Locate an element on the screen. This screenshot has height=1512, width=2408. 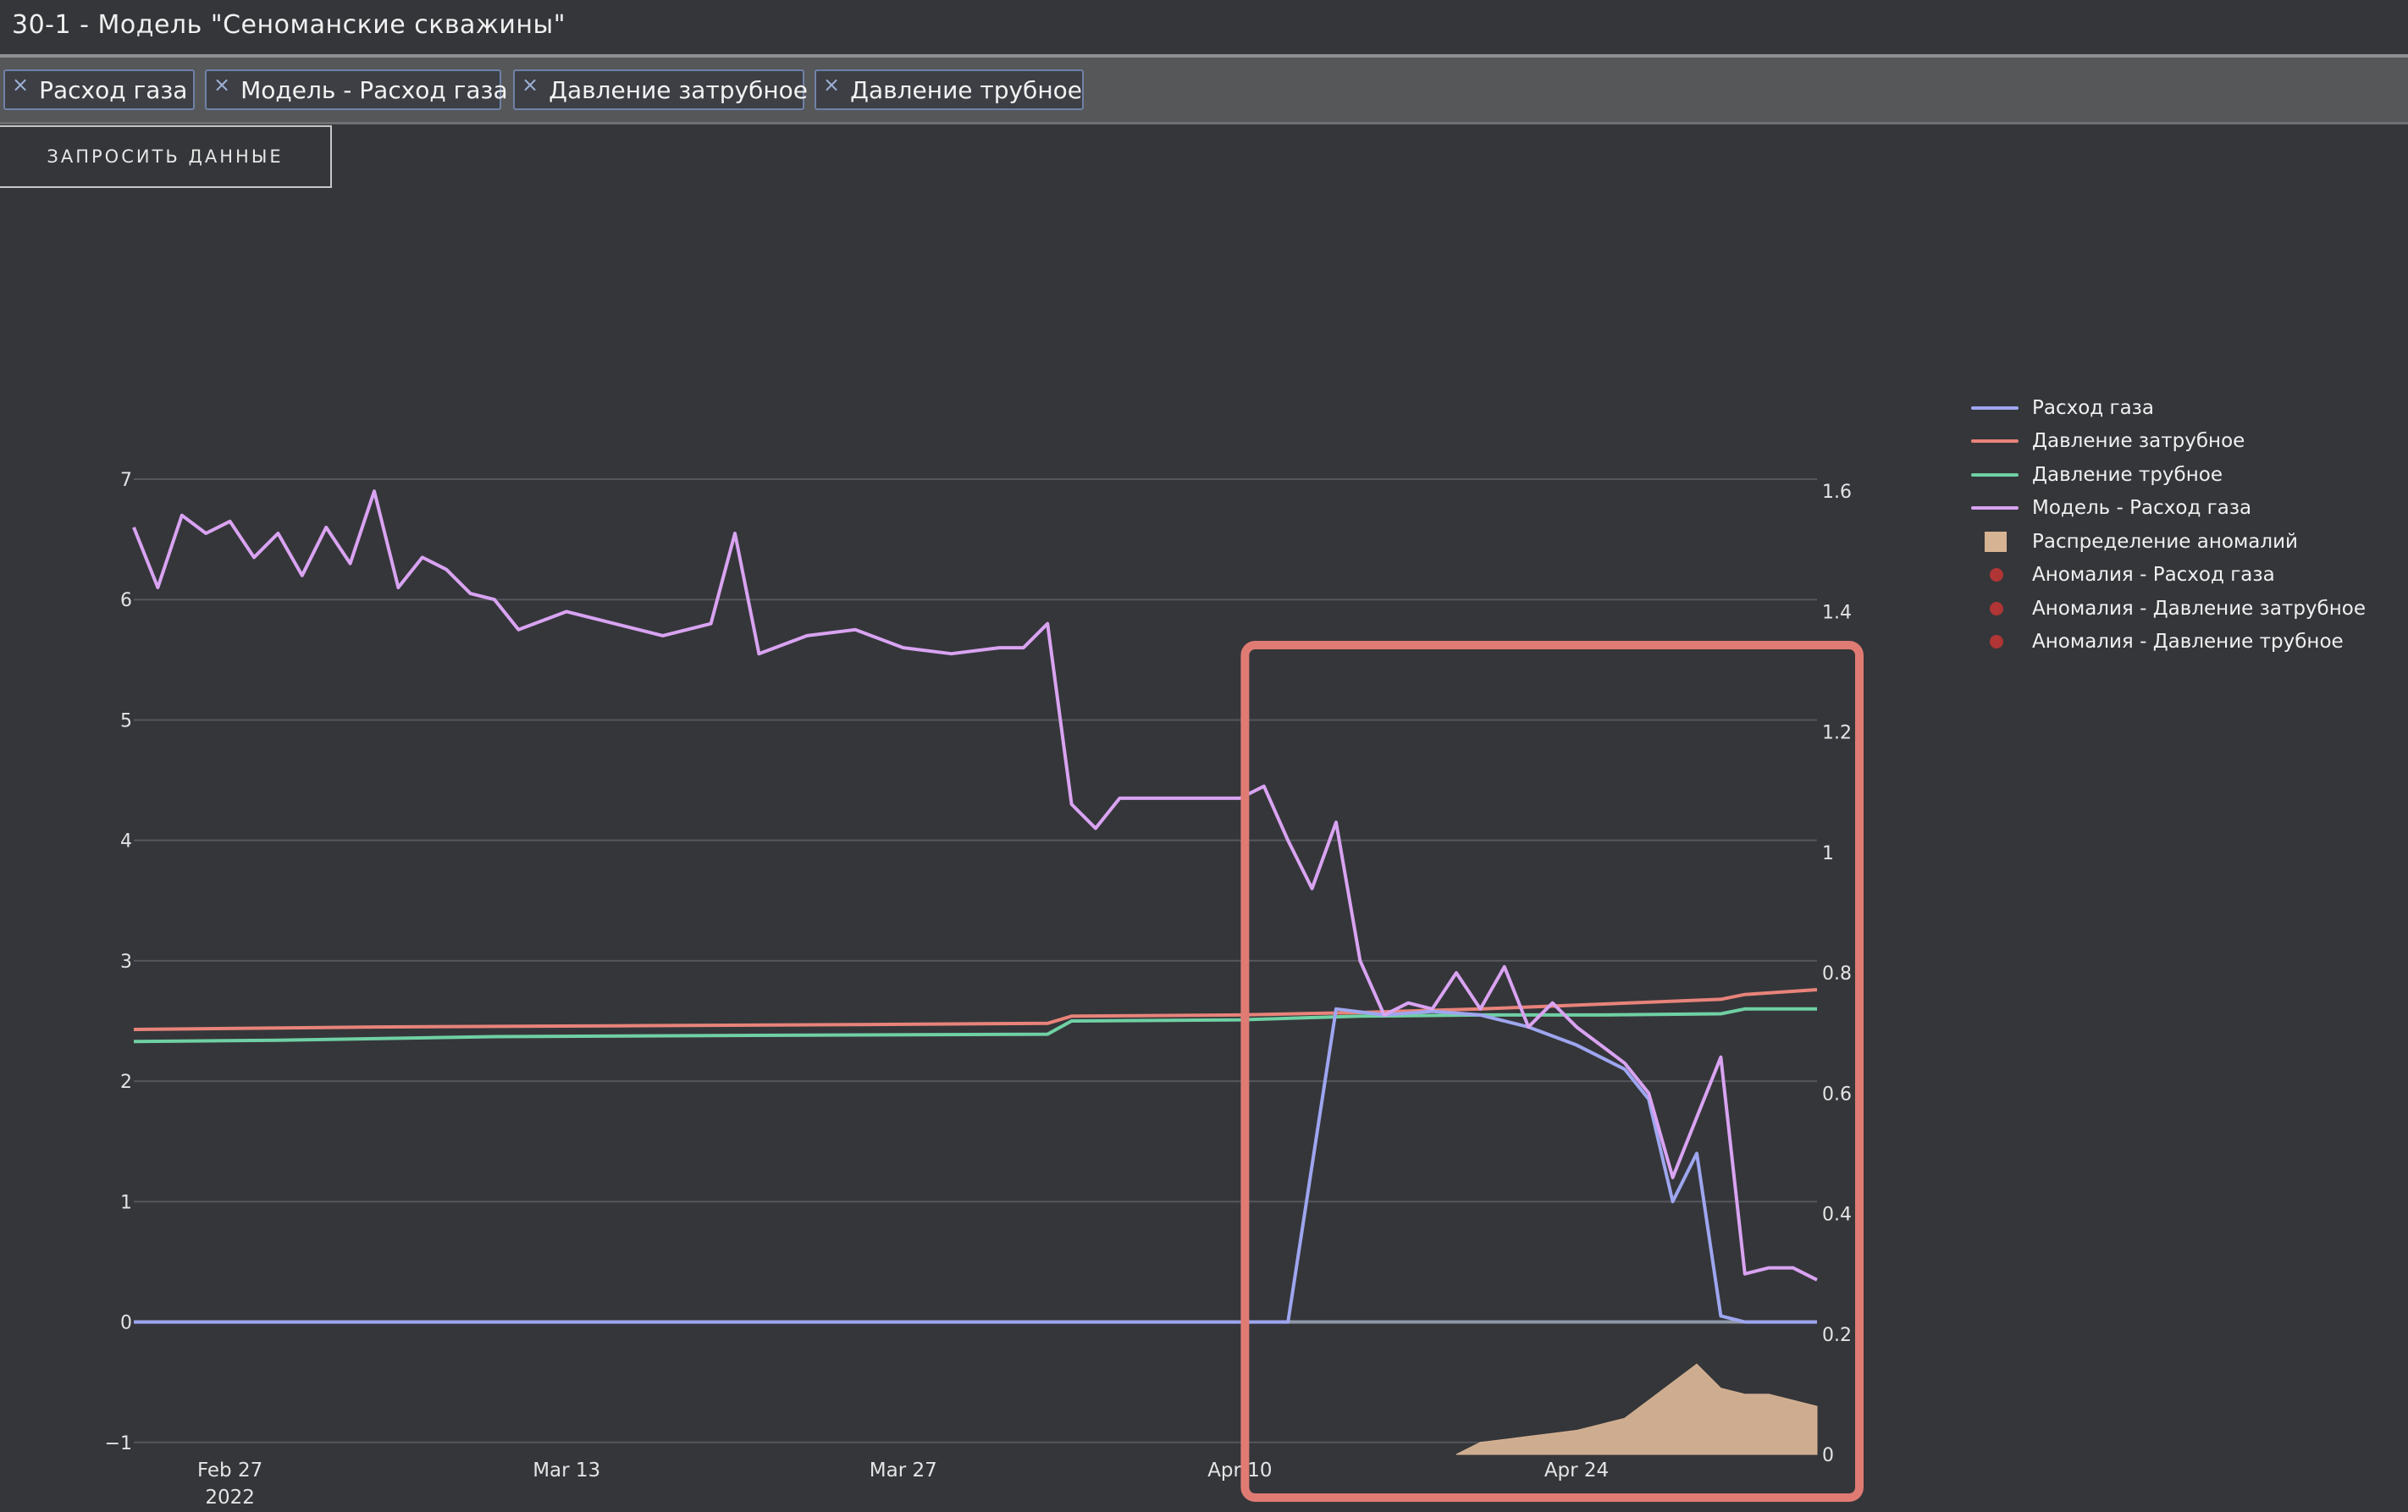
y2-tick-label: 1.4 is located at coordinates (1837, 612).